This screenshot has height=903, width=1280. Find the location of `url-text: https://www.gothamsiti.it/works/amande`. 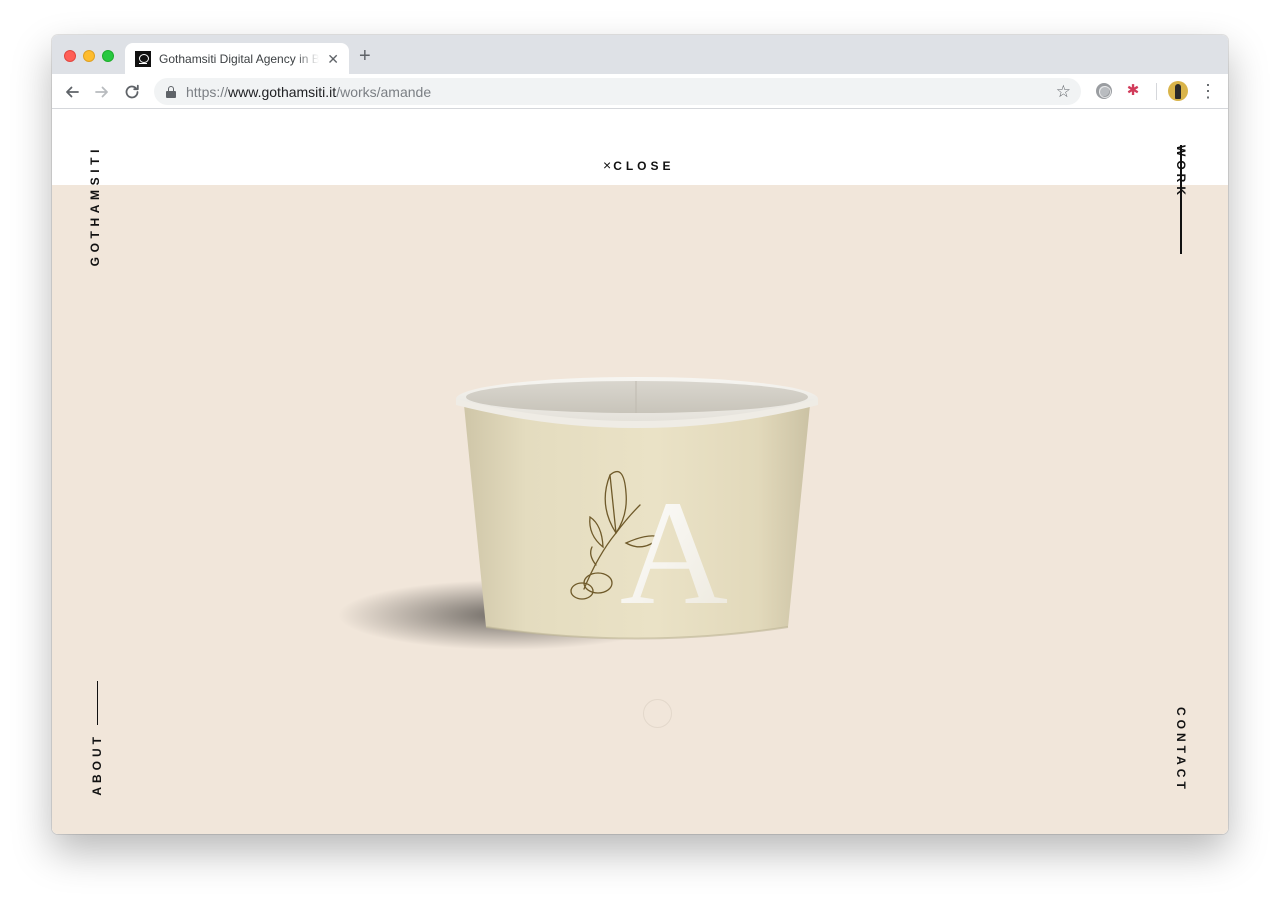

url-text: https://www.gothamsiti.it/works/amande is located at coordinates (308, 92).